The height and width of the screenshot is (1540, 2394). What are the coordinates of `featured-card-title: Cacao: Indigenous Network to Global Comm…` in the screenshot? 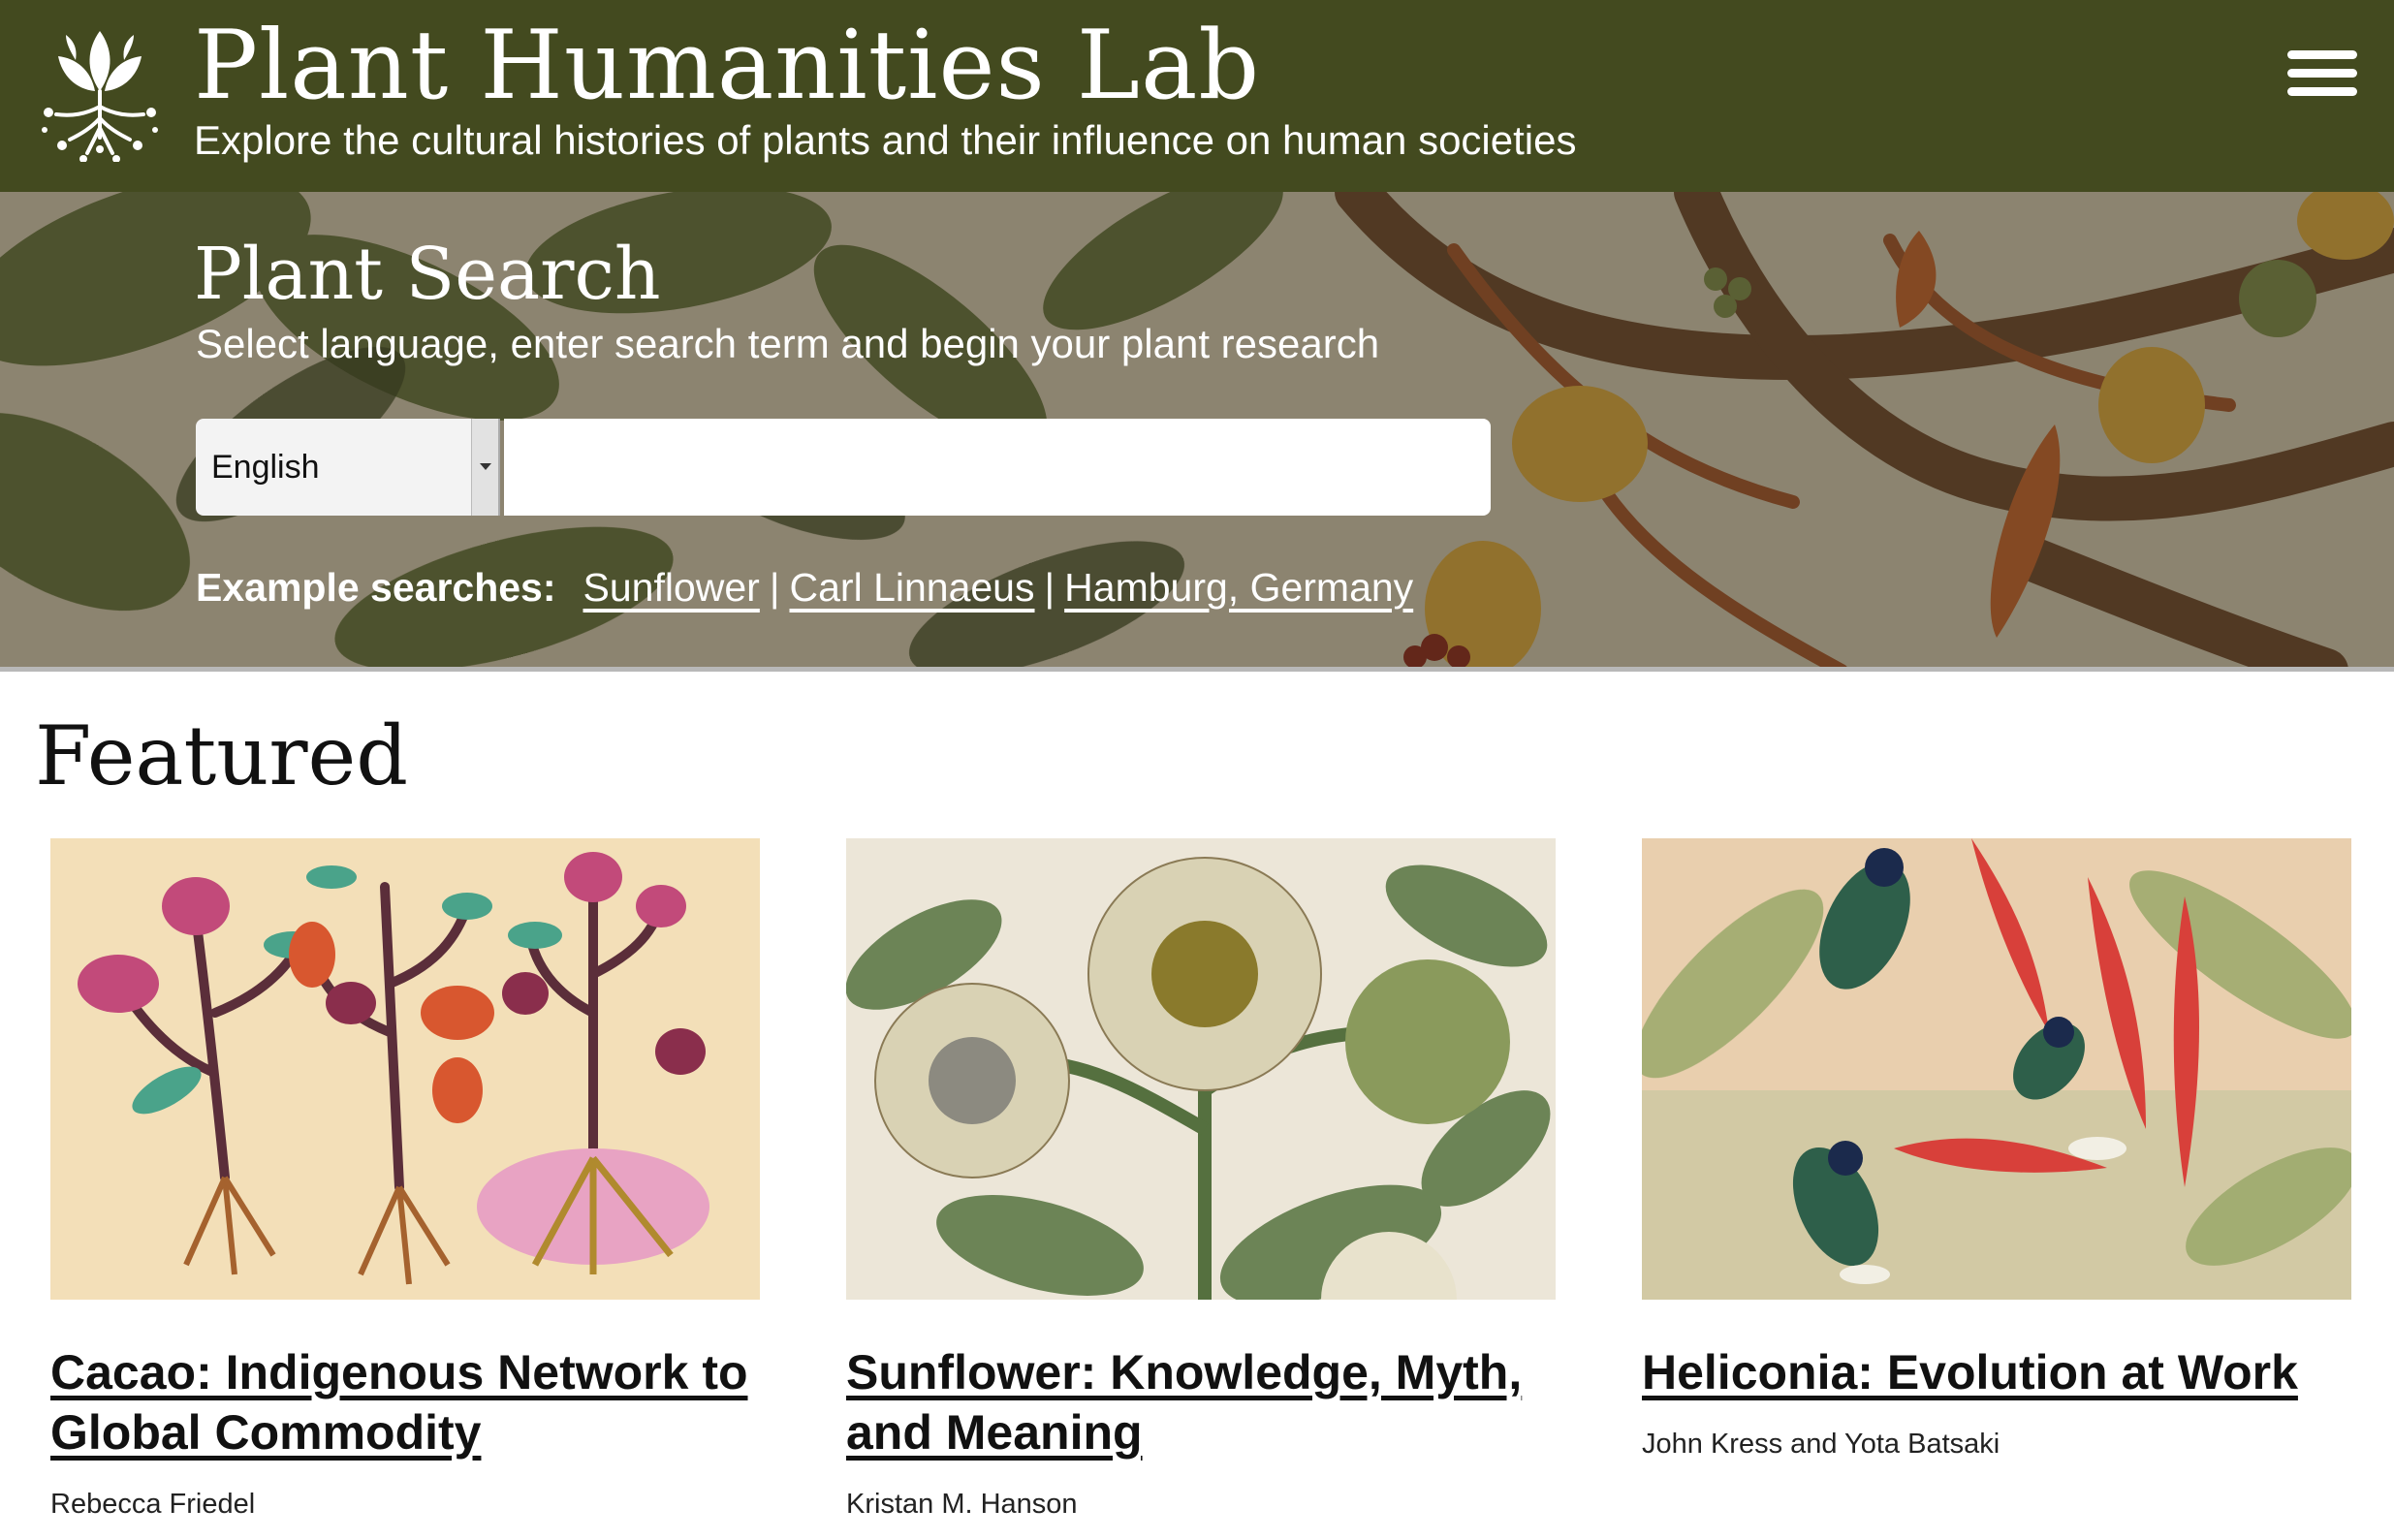 It's located at (405, 1402).